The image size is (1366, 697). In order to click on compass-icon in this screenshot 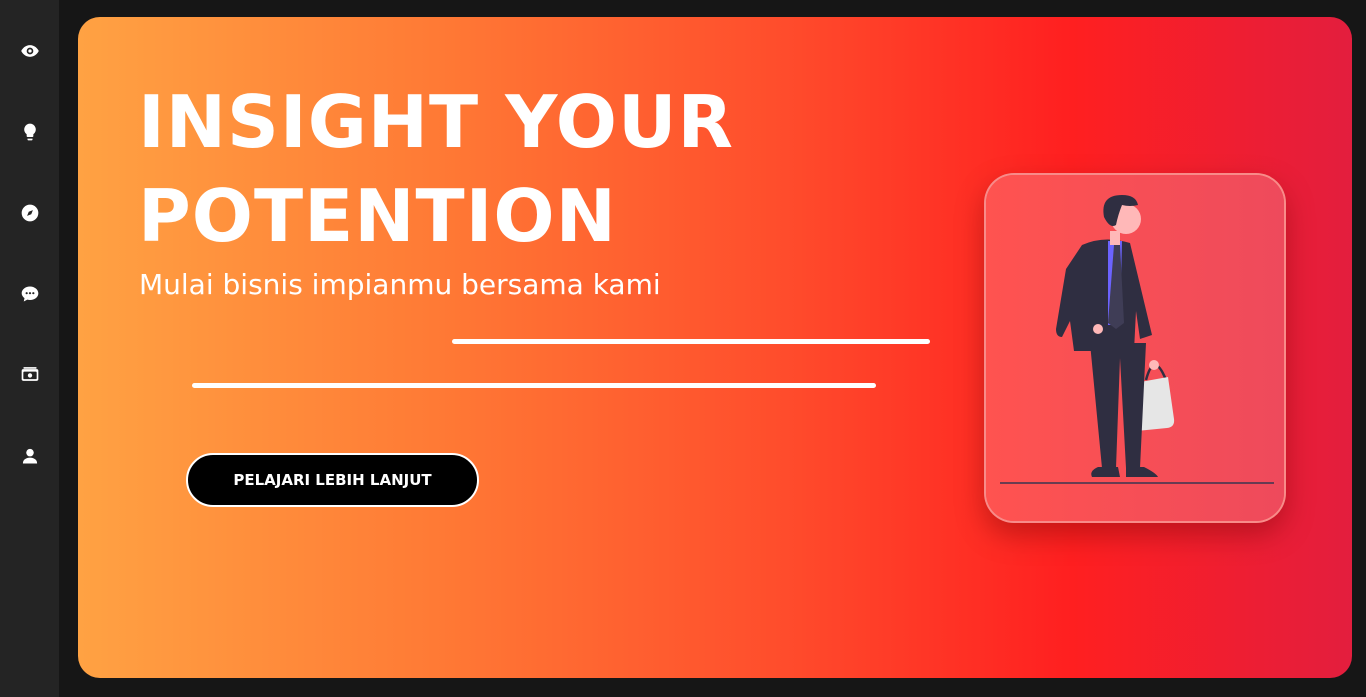, I will do `click(30, 213)`.